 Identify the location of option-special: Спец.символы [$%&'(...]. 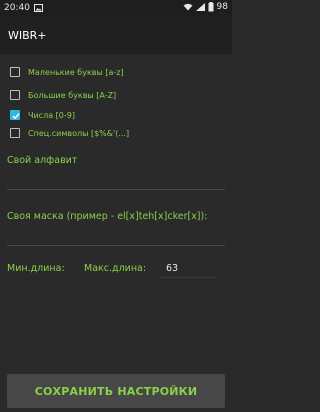
(69, 133).